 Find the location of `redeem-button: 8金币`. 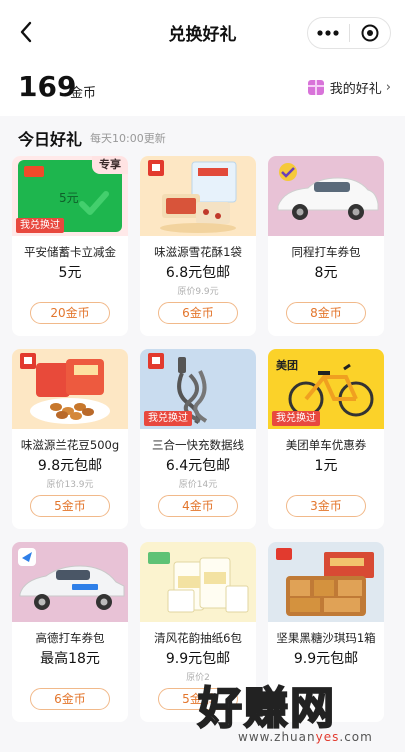

redeem-button: 8金币 is located at coordinates (326, 313).